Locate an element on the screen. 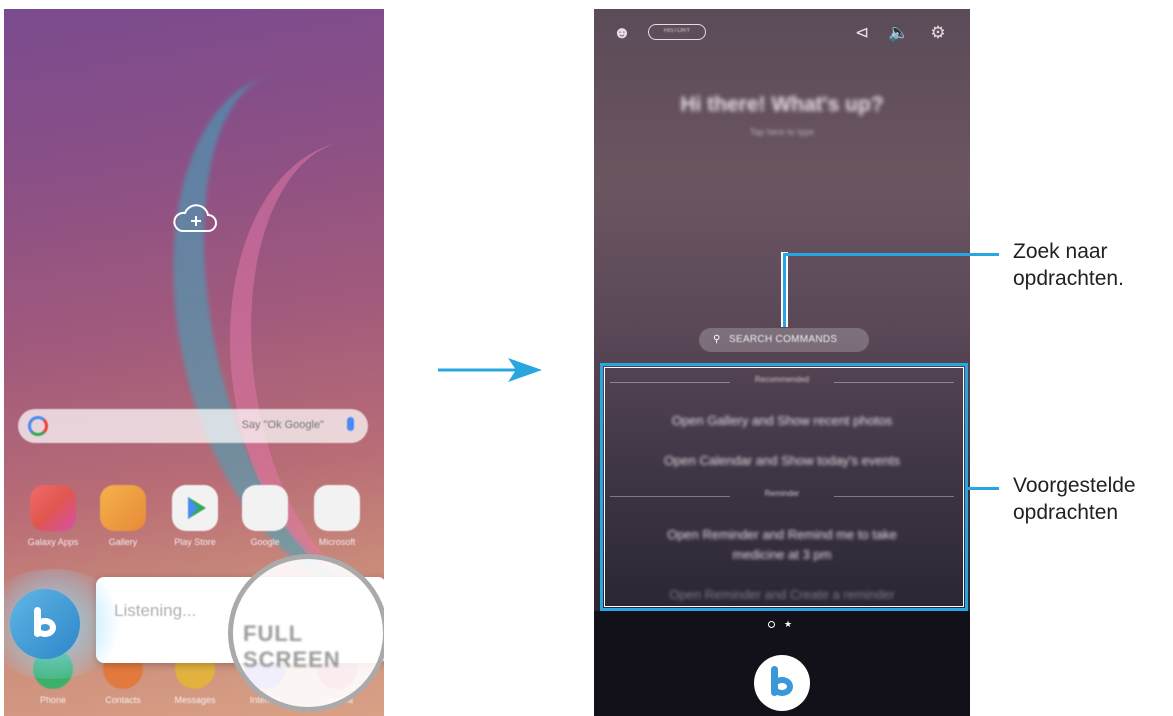 This screenshot has height=716, width=1173. arrow-right-icon is located at coordinates (490, 370).